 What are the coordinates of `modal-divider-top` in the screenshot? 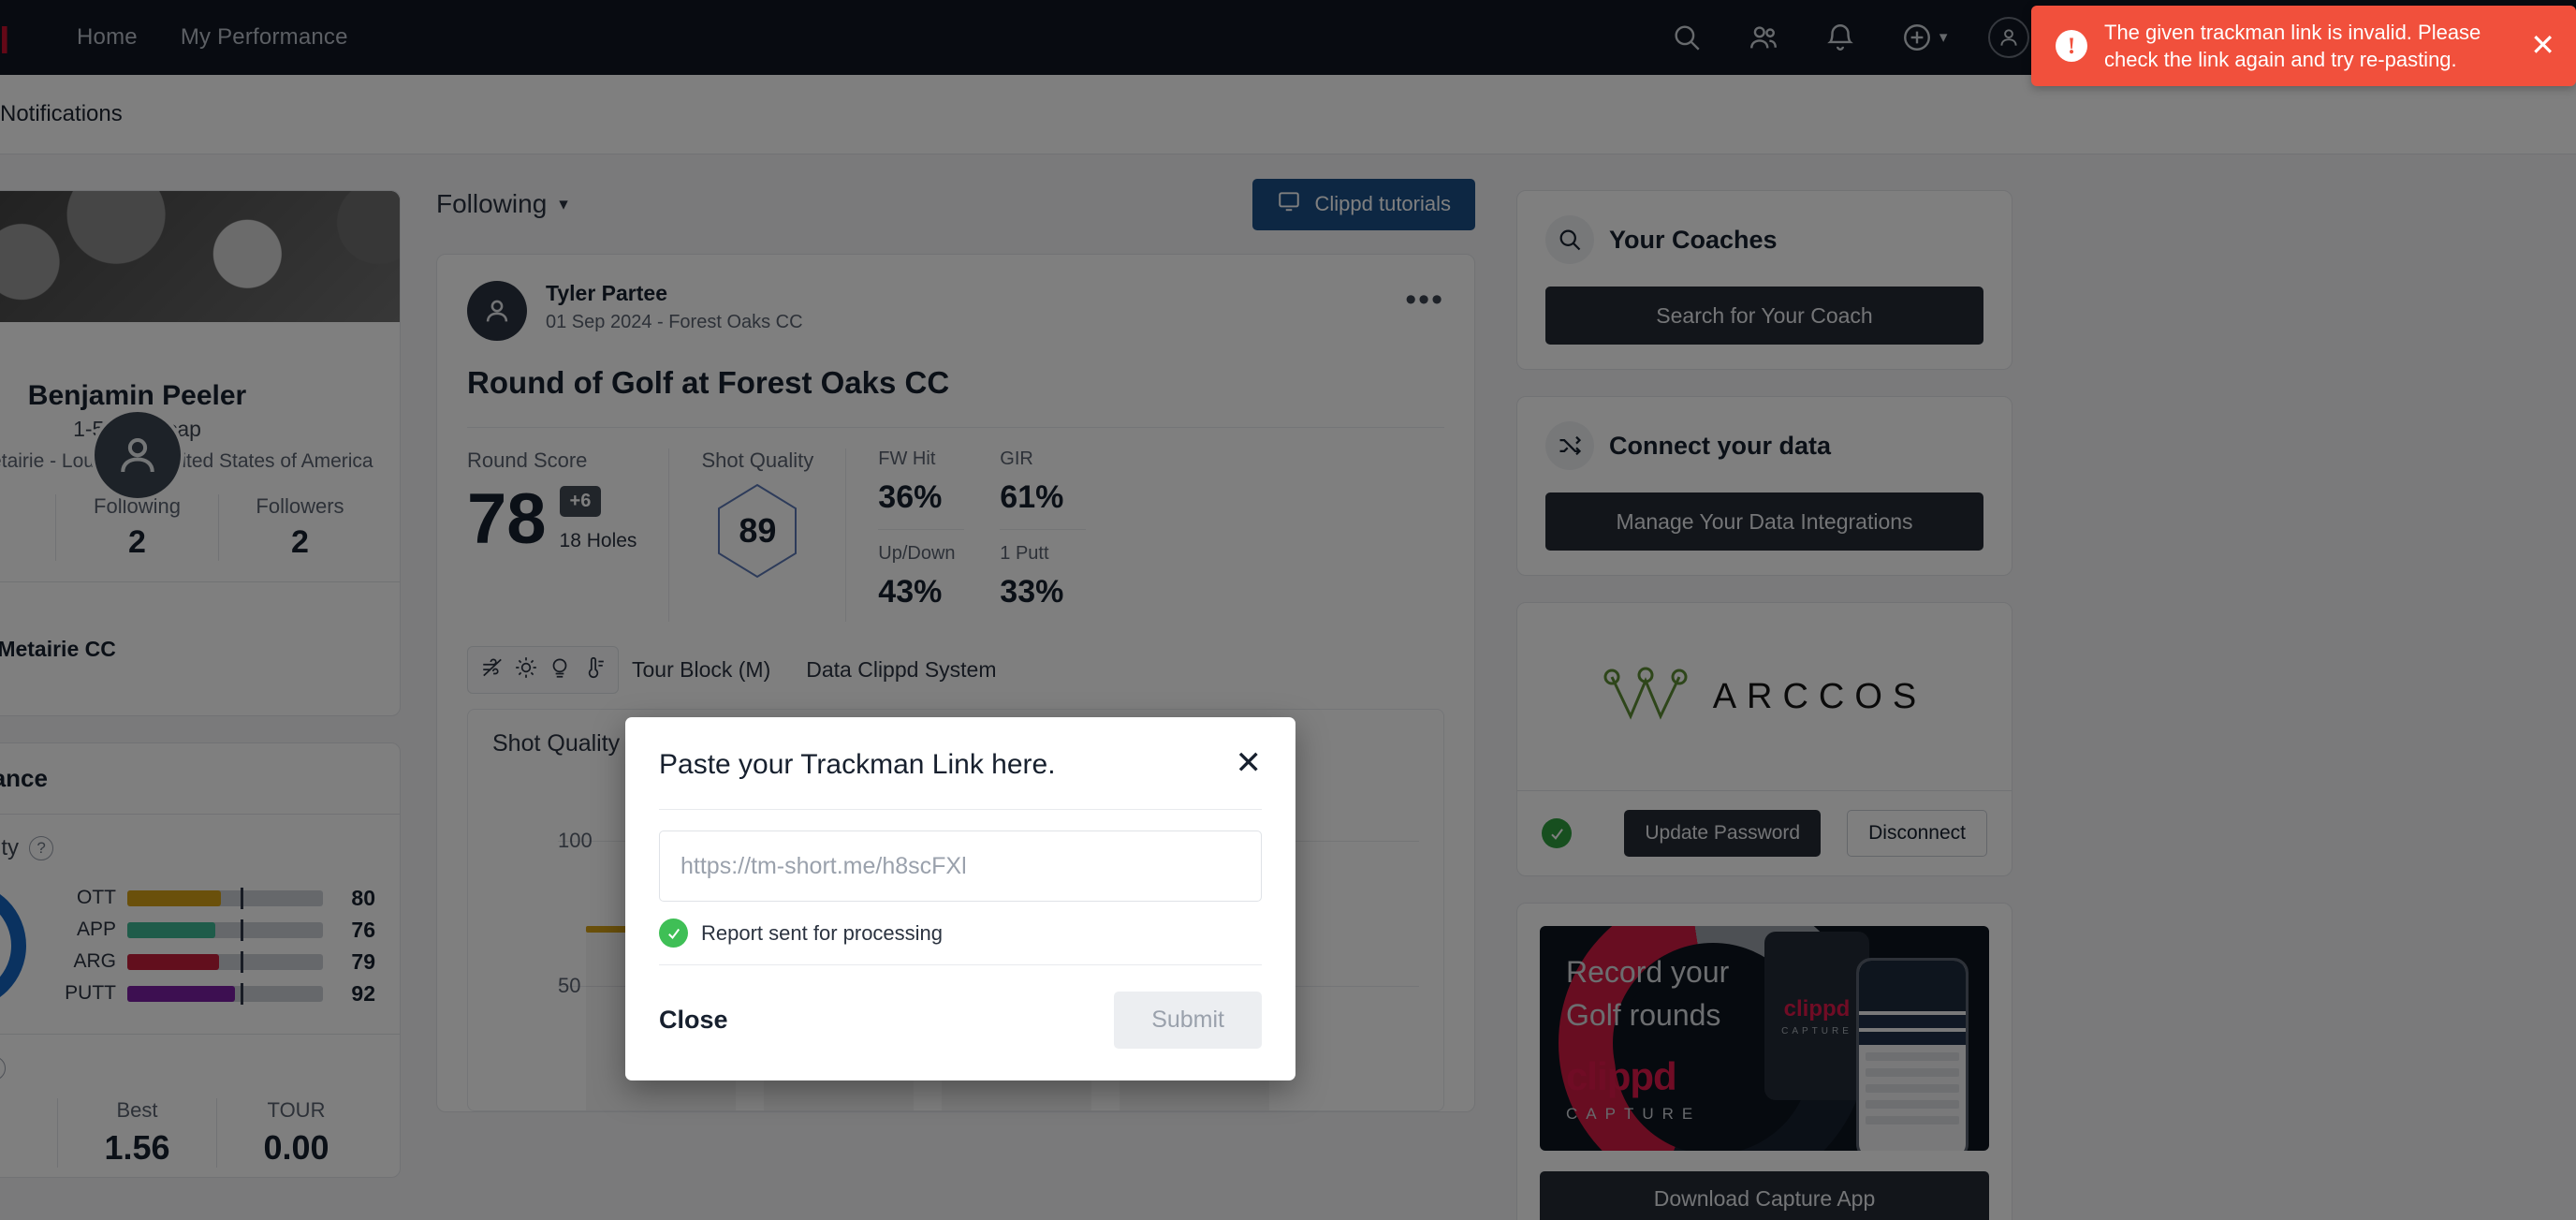 It's located at (961, 809).